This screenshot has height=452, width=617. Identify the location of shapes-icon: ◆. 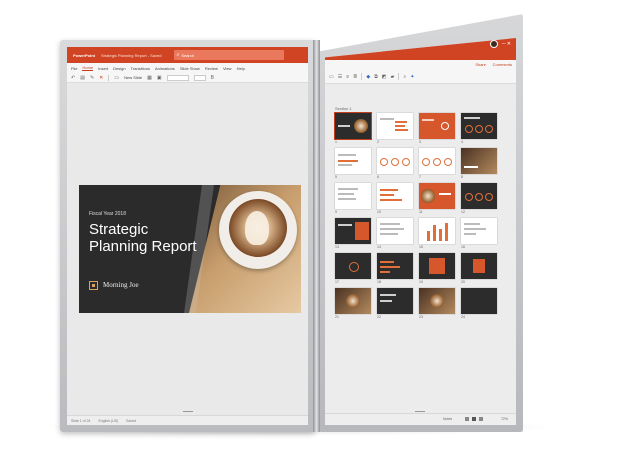
(368, 77).